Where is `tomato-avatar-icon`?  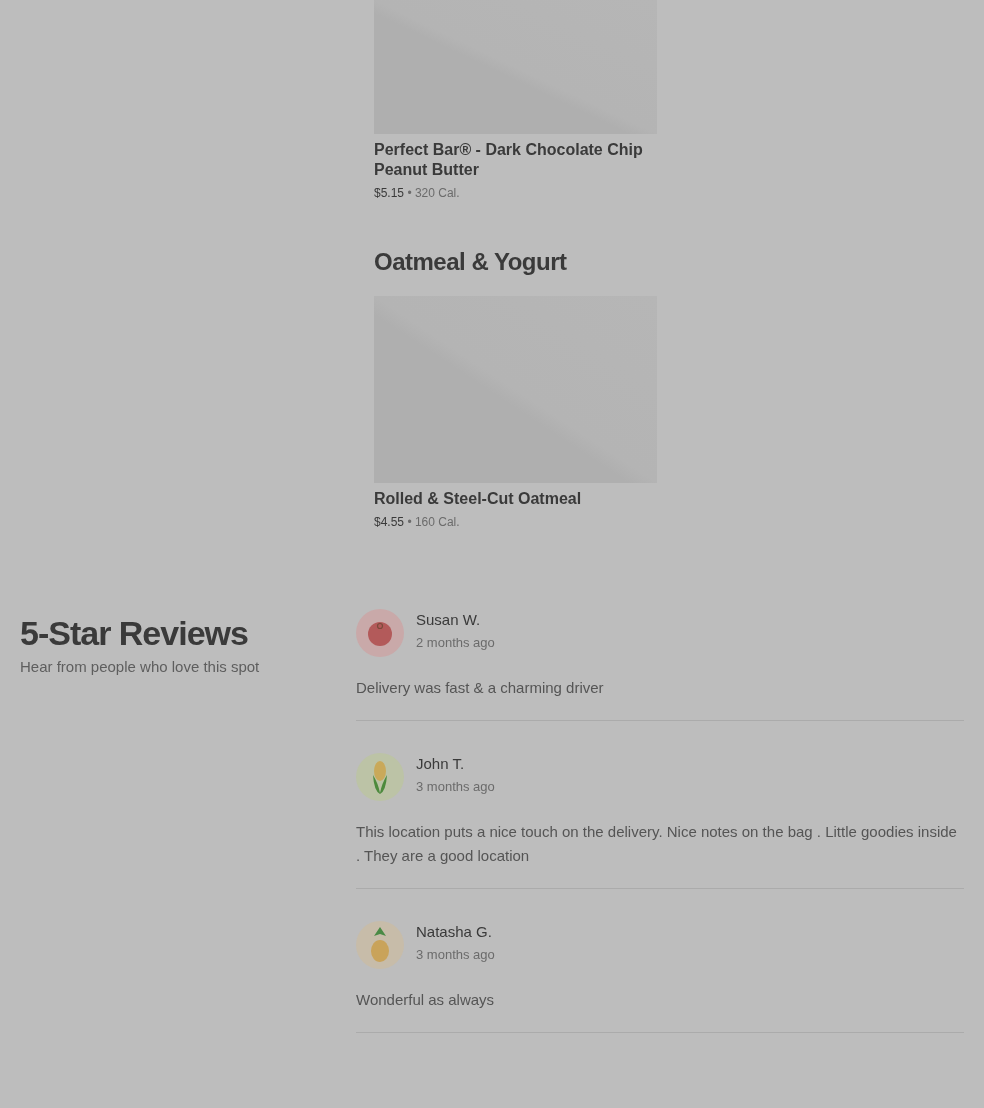 tomato-avatar-icon is located at coordinates (380, 633).